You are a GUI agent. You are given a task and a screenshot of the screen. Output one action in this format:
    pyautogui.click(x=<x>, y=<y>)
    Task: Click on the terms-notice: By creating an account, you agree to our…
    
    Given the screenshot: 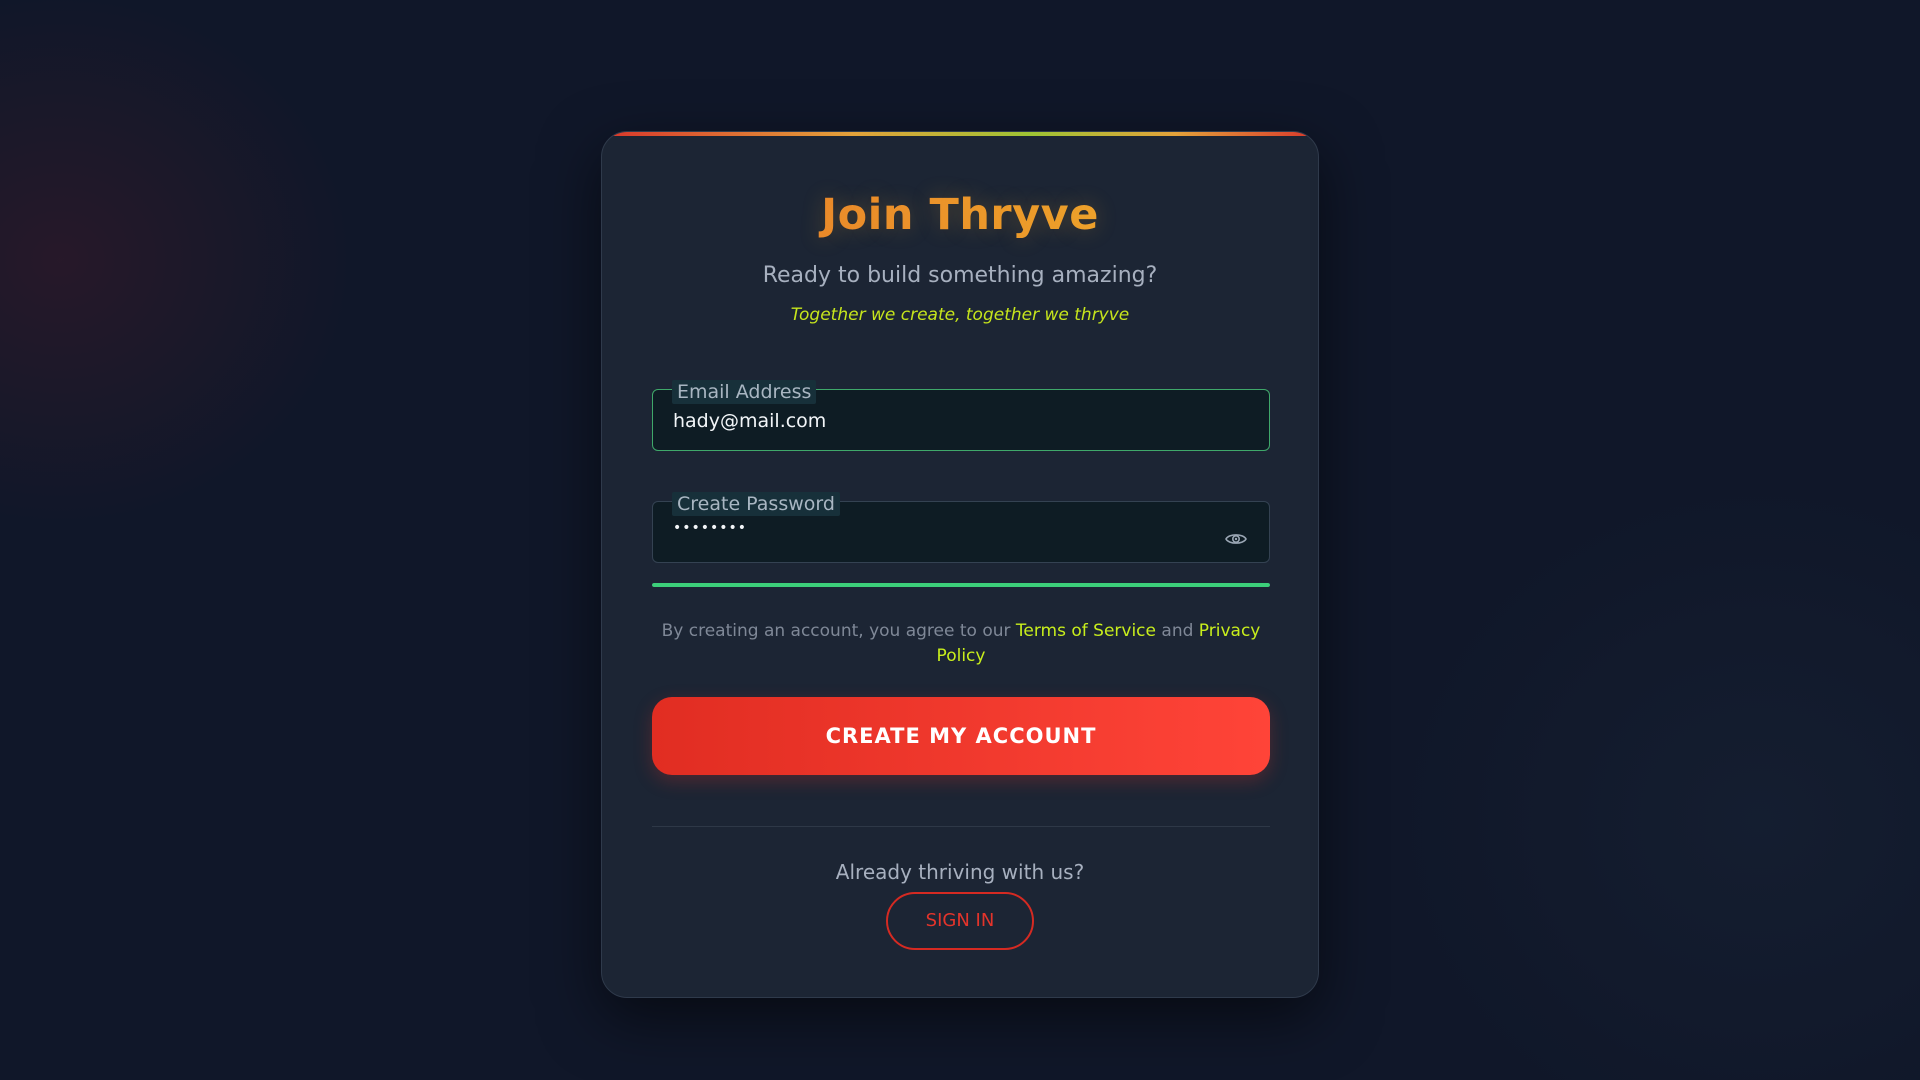 What is the action you would take?
    pyautogui.click(x=961, y=644)
    